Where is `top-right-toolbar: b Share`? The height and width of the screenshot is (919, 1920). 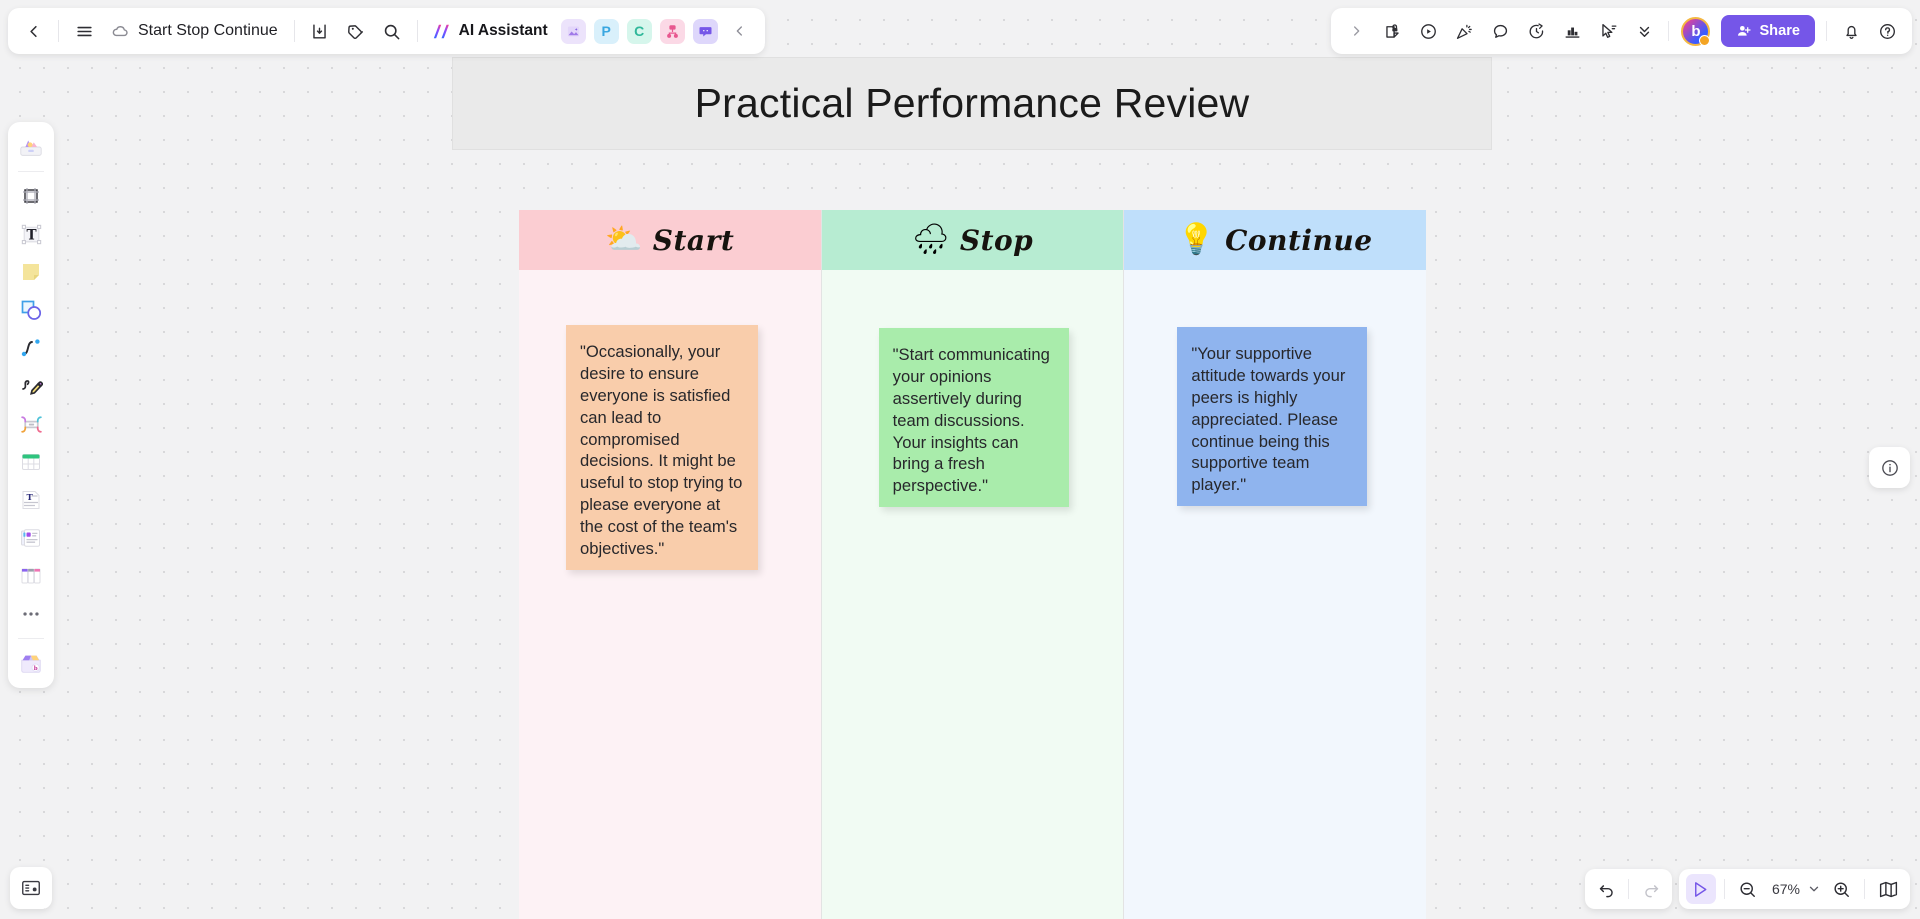
top-right-toolbar: b Share is located at coordinates (1621, 31).